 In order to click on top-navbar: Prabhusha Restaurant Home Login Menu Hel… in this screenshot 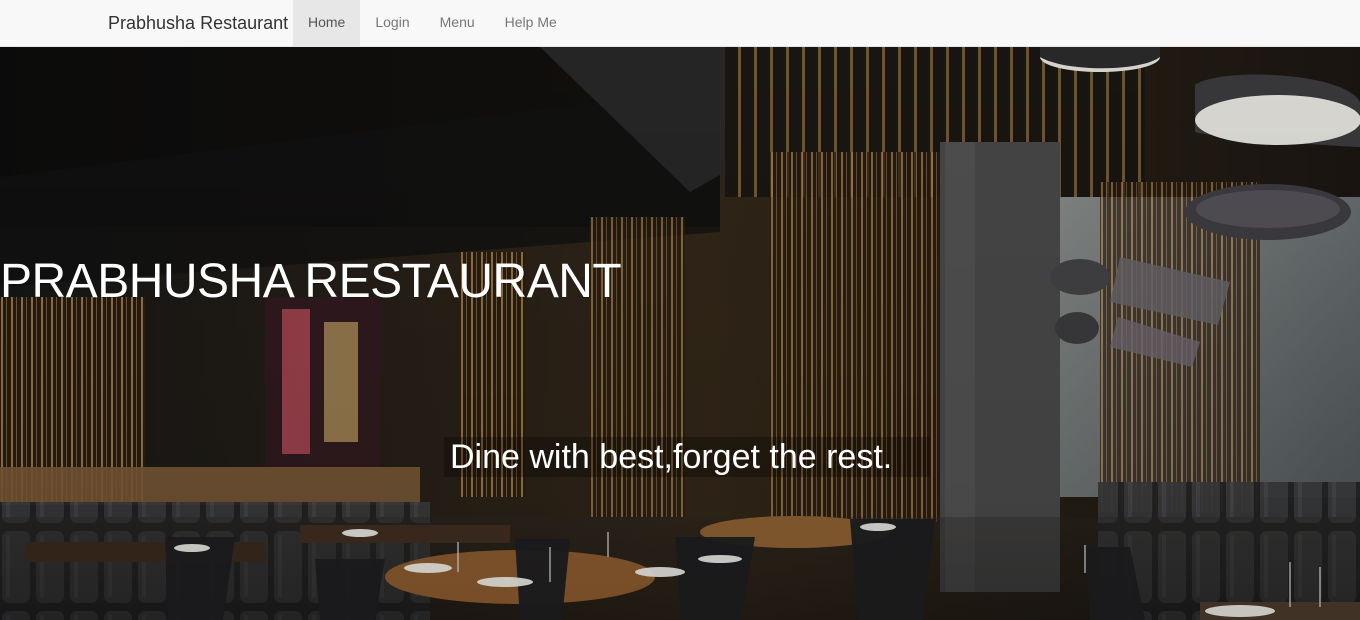, I will do `click(680, 23)`.